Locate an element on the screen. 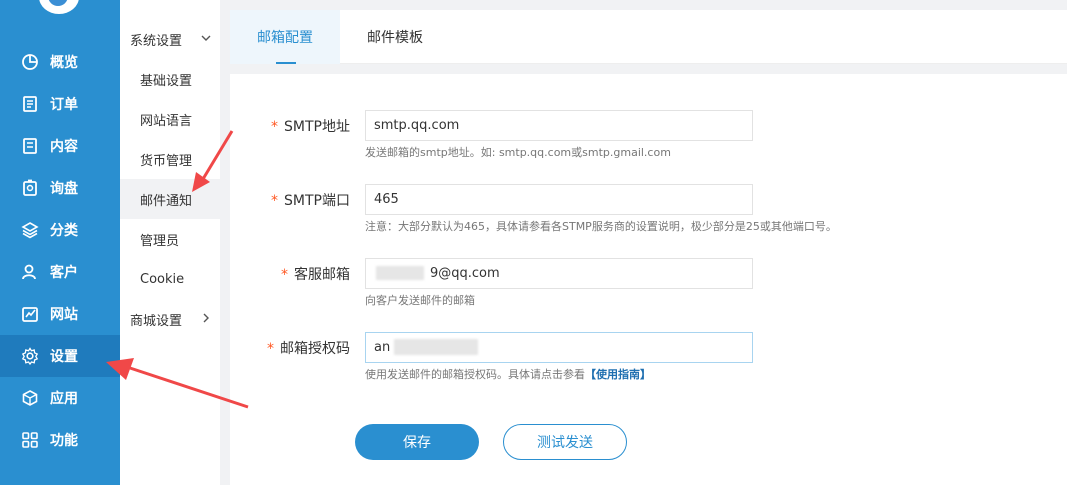 The width and height of the screenshot is (1067, 485). sidebar-item-apps: 应用 is located at coordinates (60, 398).